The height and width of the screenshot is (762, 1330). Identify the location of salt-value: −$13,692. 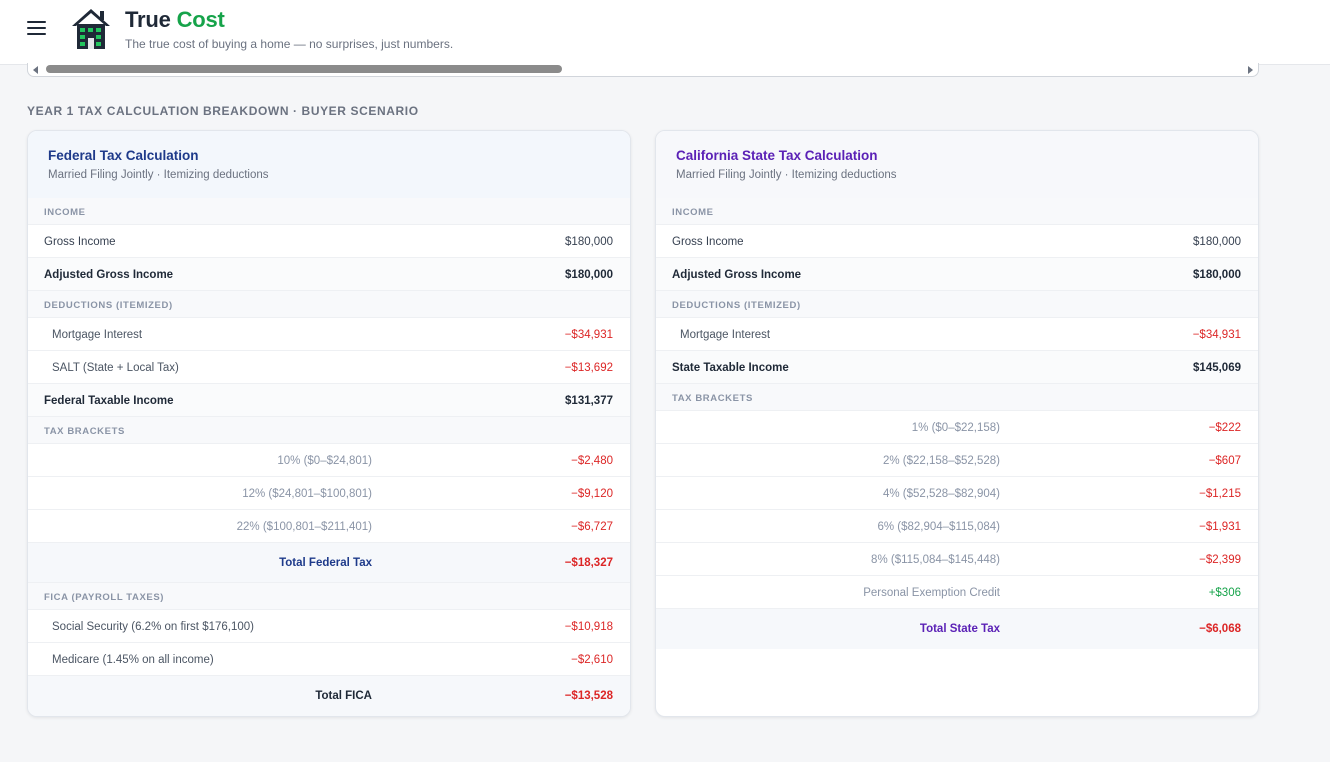
(588, 368).